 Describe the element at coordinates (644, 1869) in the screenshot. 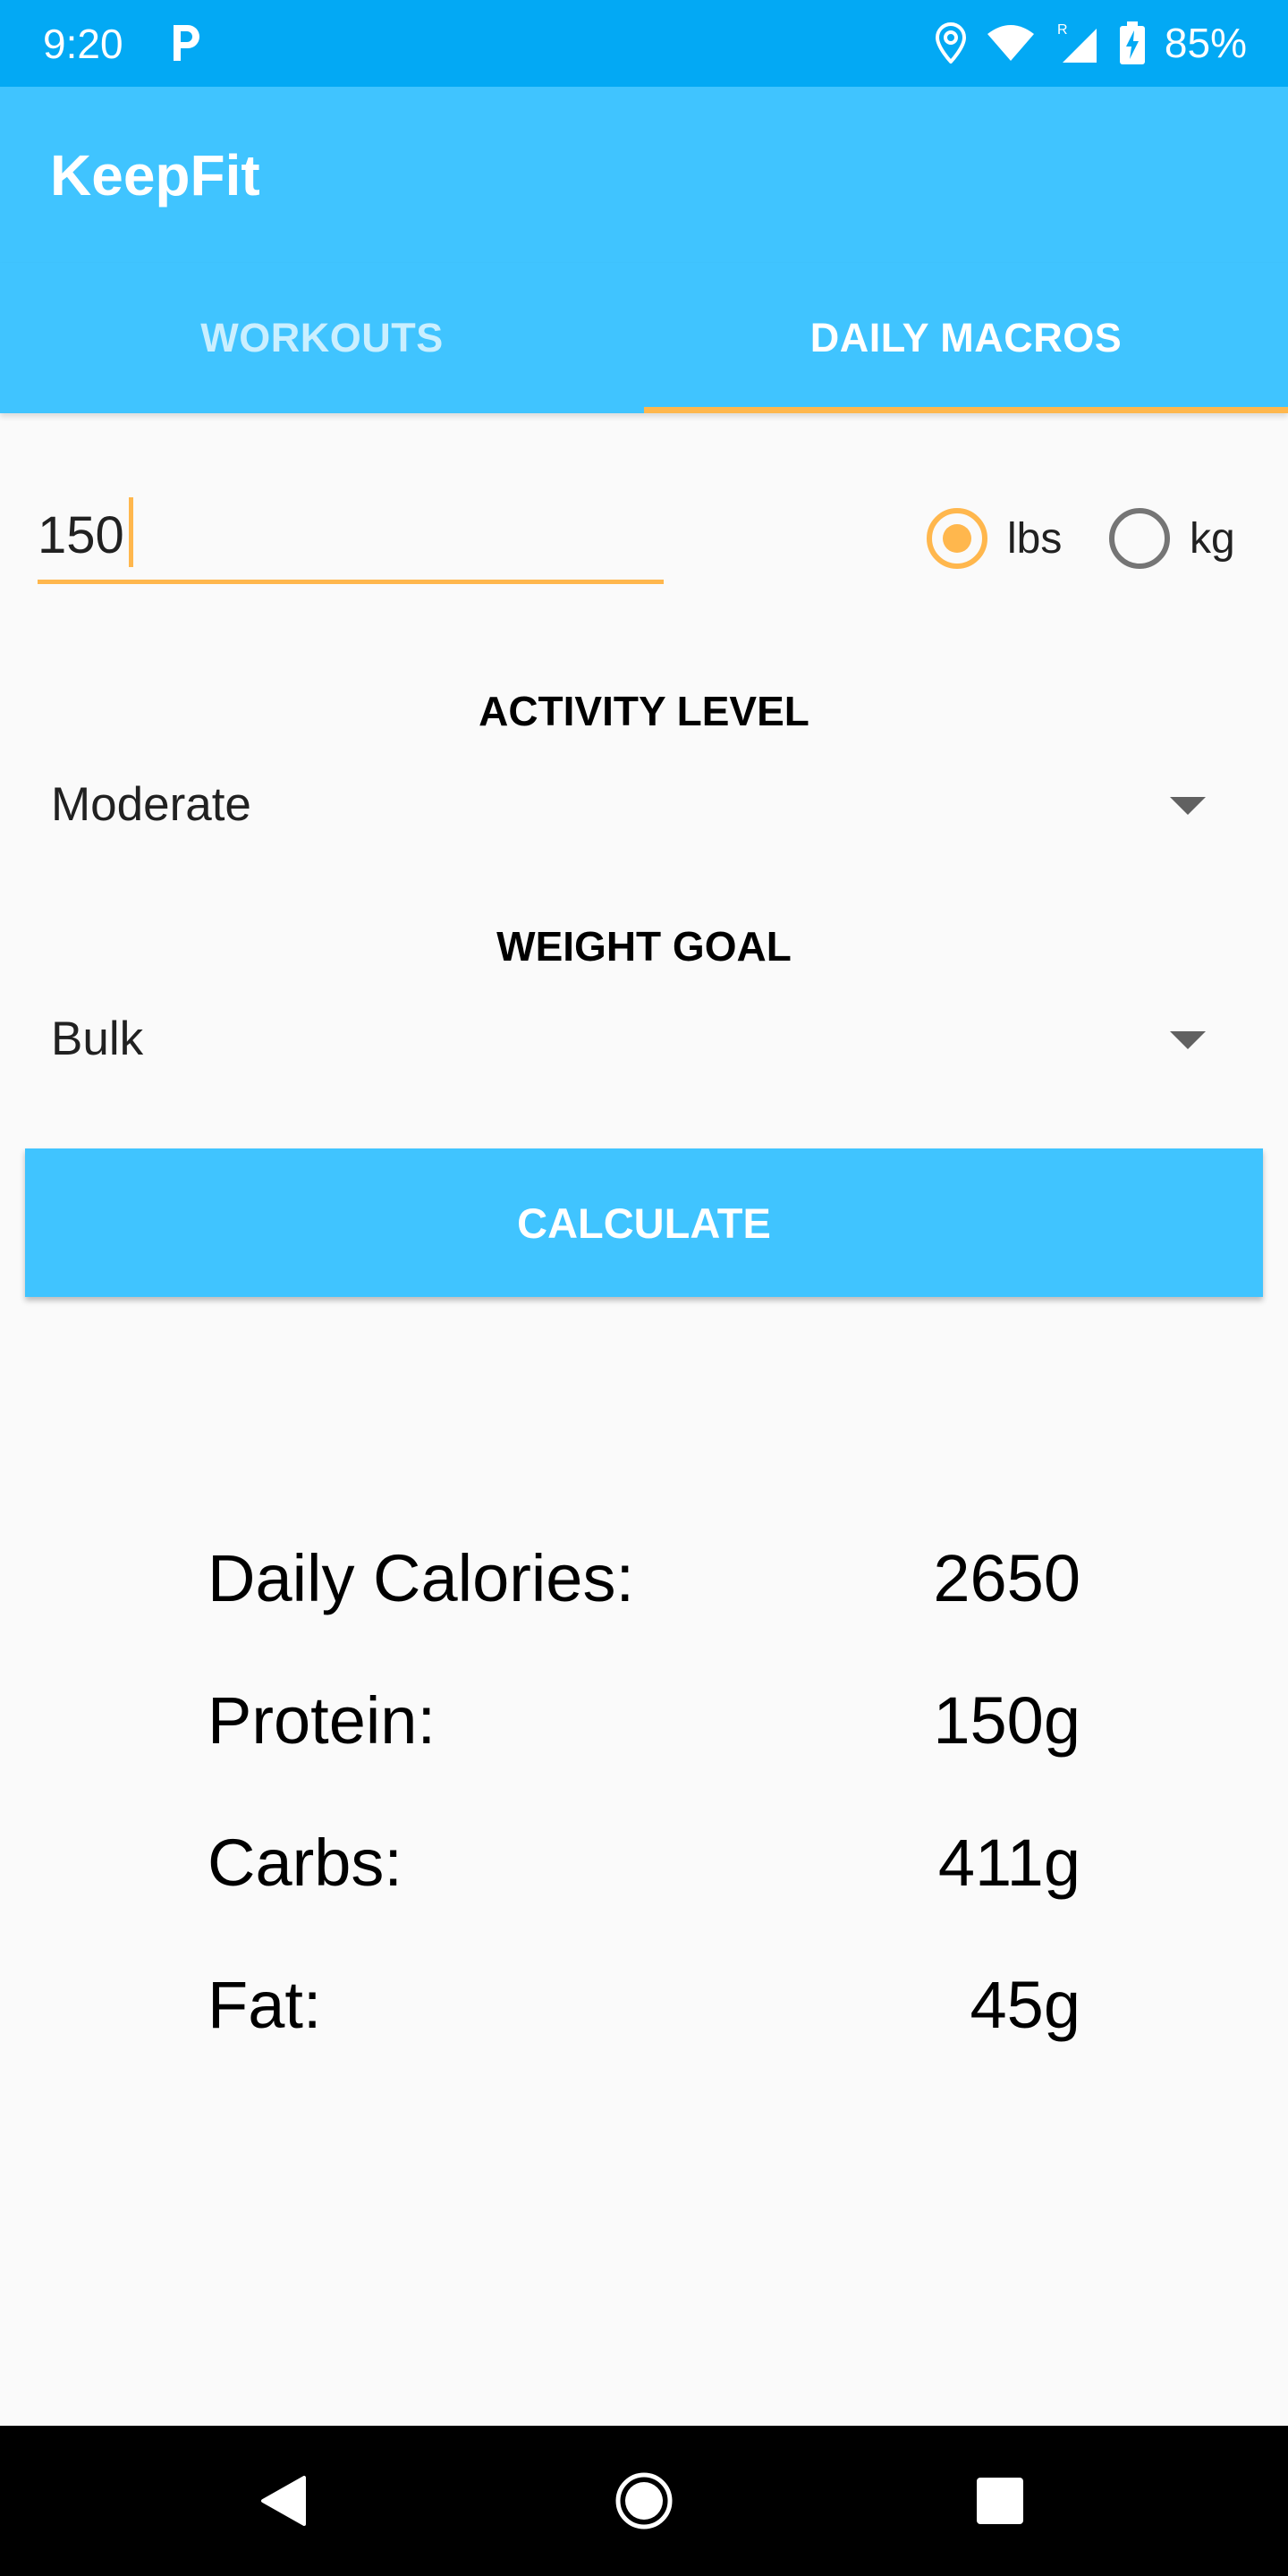

I see `result-row-carbs: Carbs: 411g` at that location.